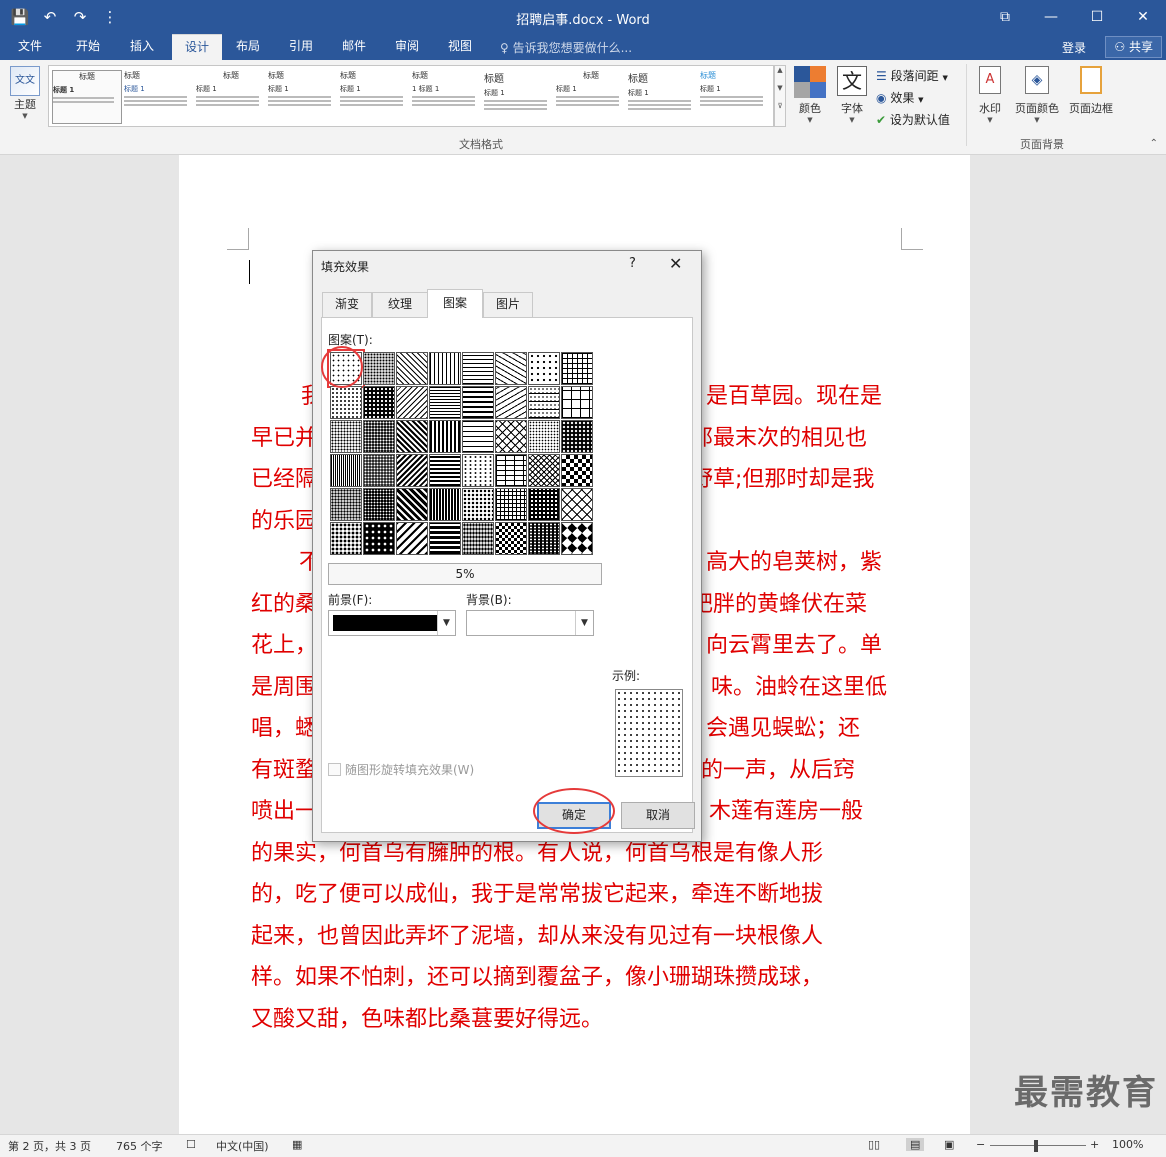  Describe the element at coordinates (530, 623) in the screenshot. I see `background-color-select: ▼` at that location.